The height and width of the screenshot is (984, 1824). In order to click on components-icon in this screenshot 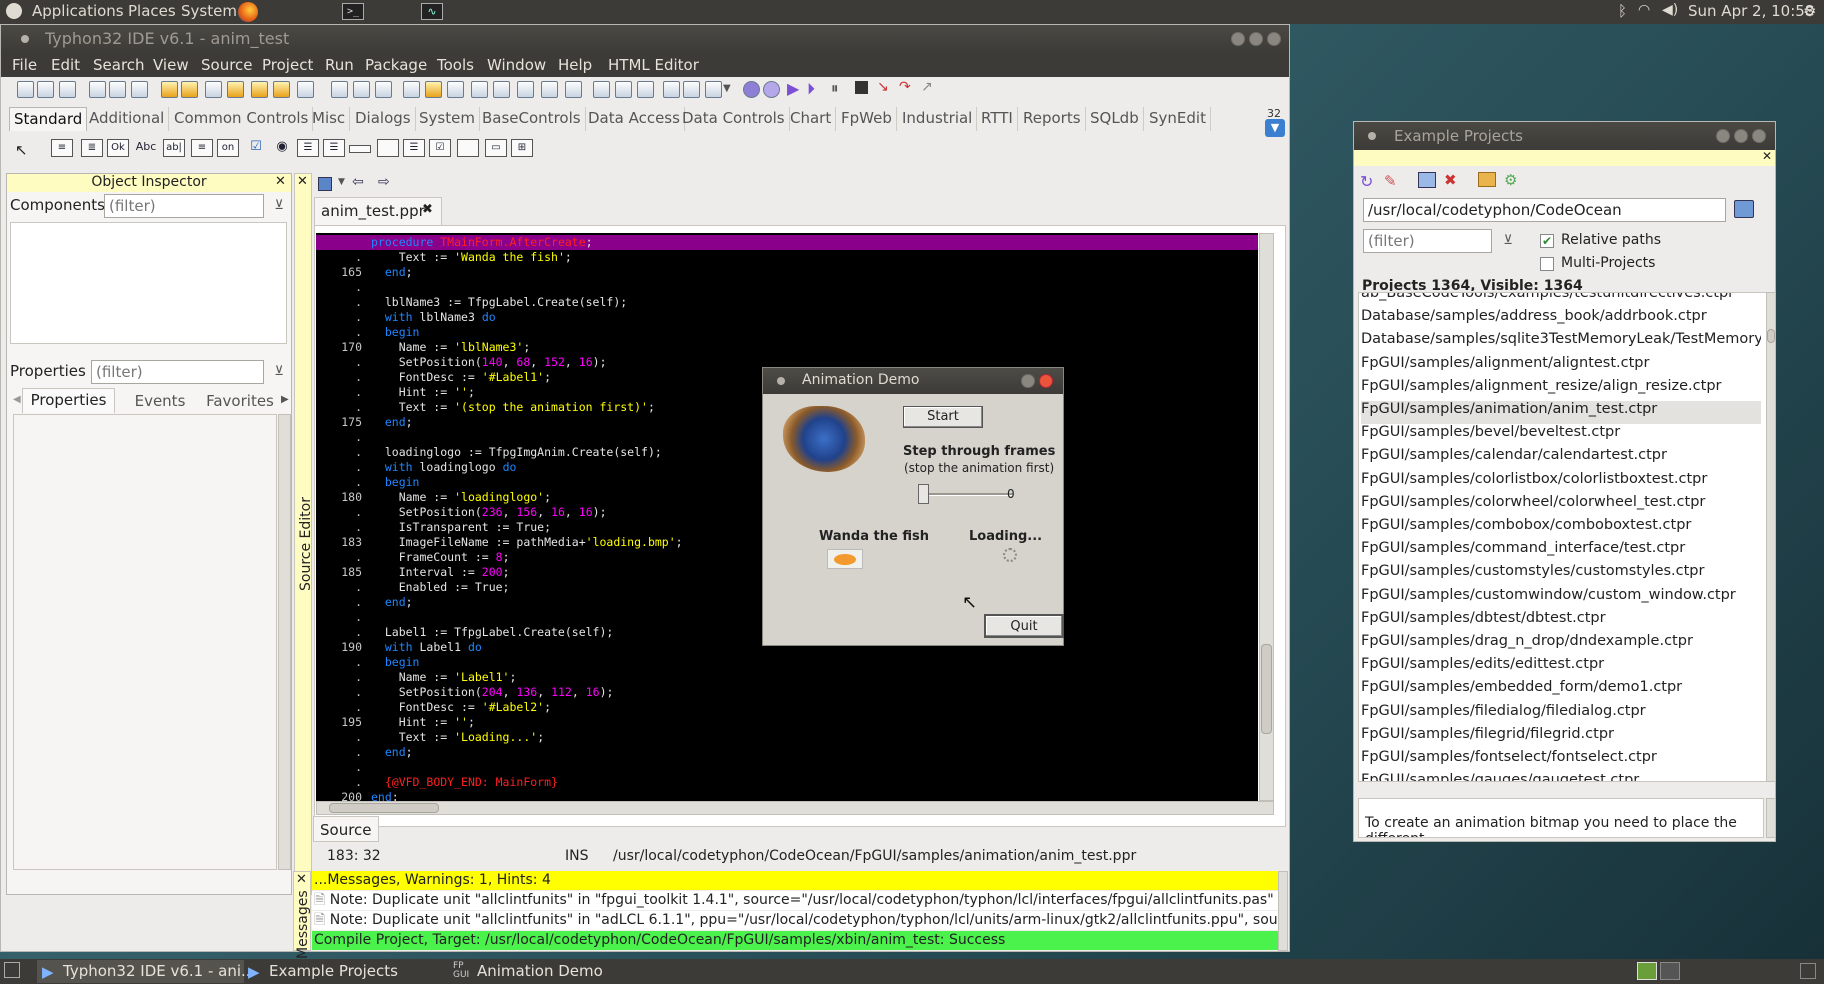, I will do `click(645, 89)`.